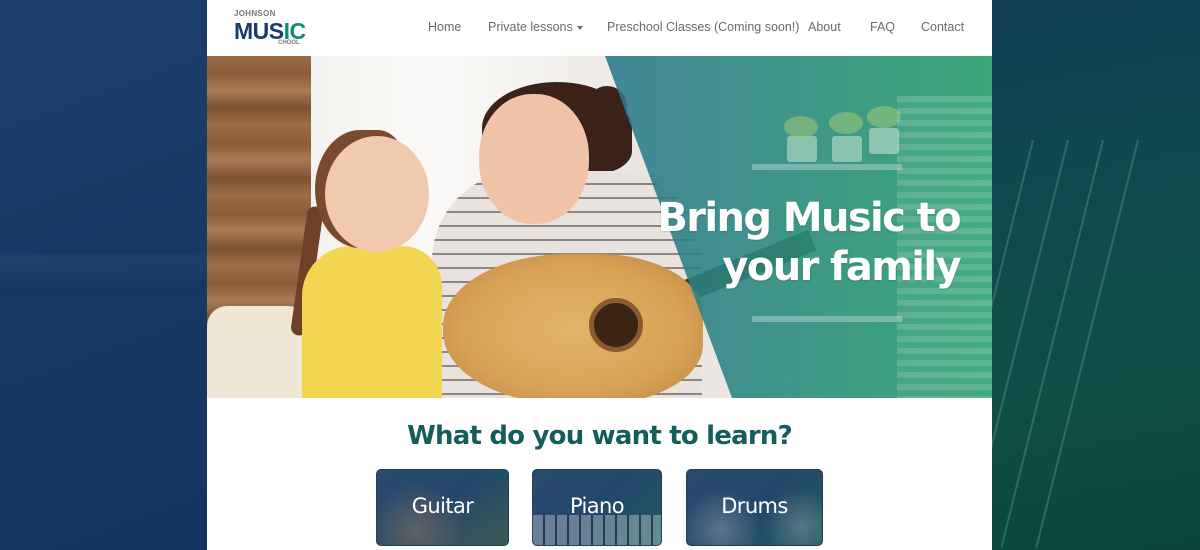 Image resolution: width=1200 pixels, height=550 pixels. Describe the element at coordinates (942, 27) in the screenshot. I see `nav-contact-link: Contact` at that location.